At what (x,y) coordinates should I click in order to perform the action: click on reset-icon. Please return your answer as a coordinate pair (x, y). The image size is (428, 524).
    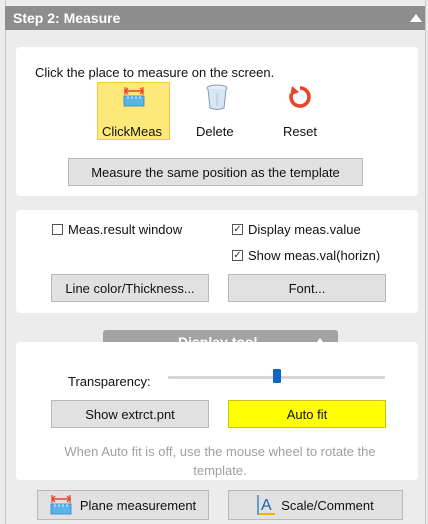
    Looking at the image, I should click on (300, 98).